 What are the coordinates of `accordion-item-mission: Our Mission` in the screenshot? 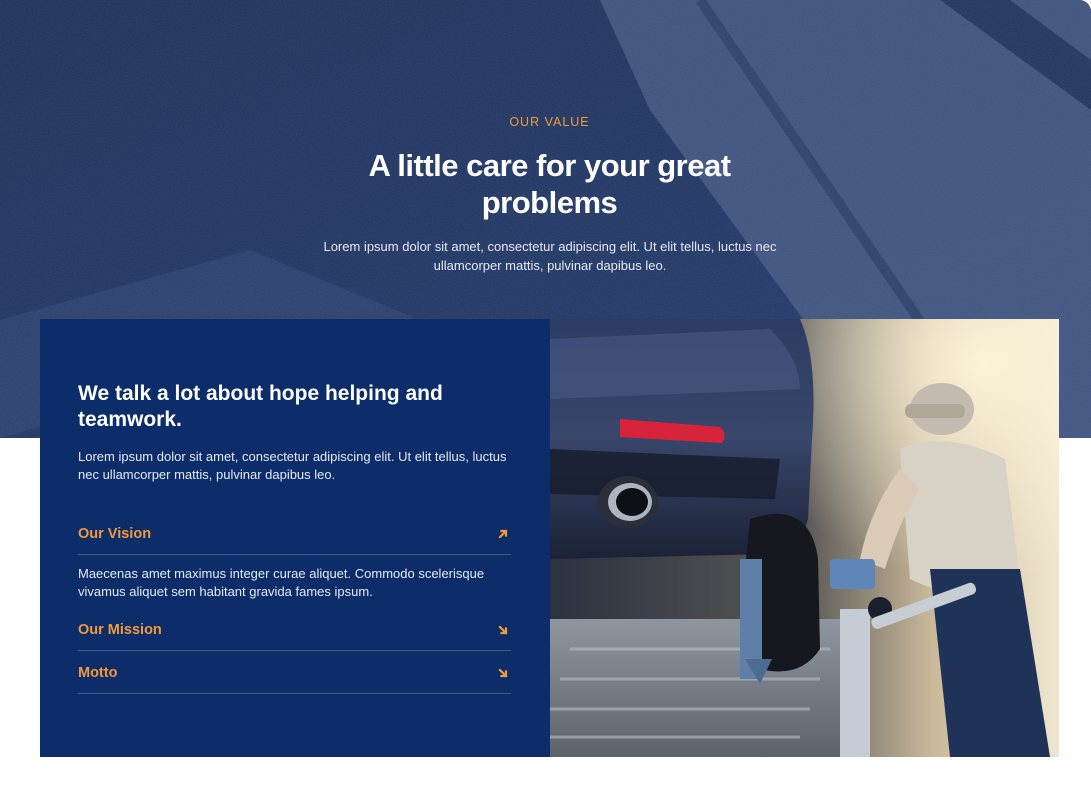 It's located at (294, 630).